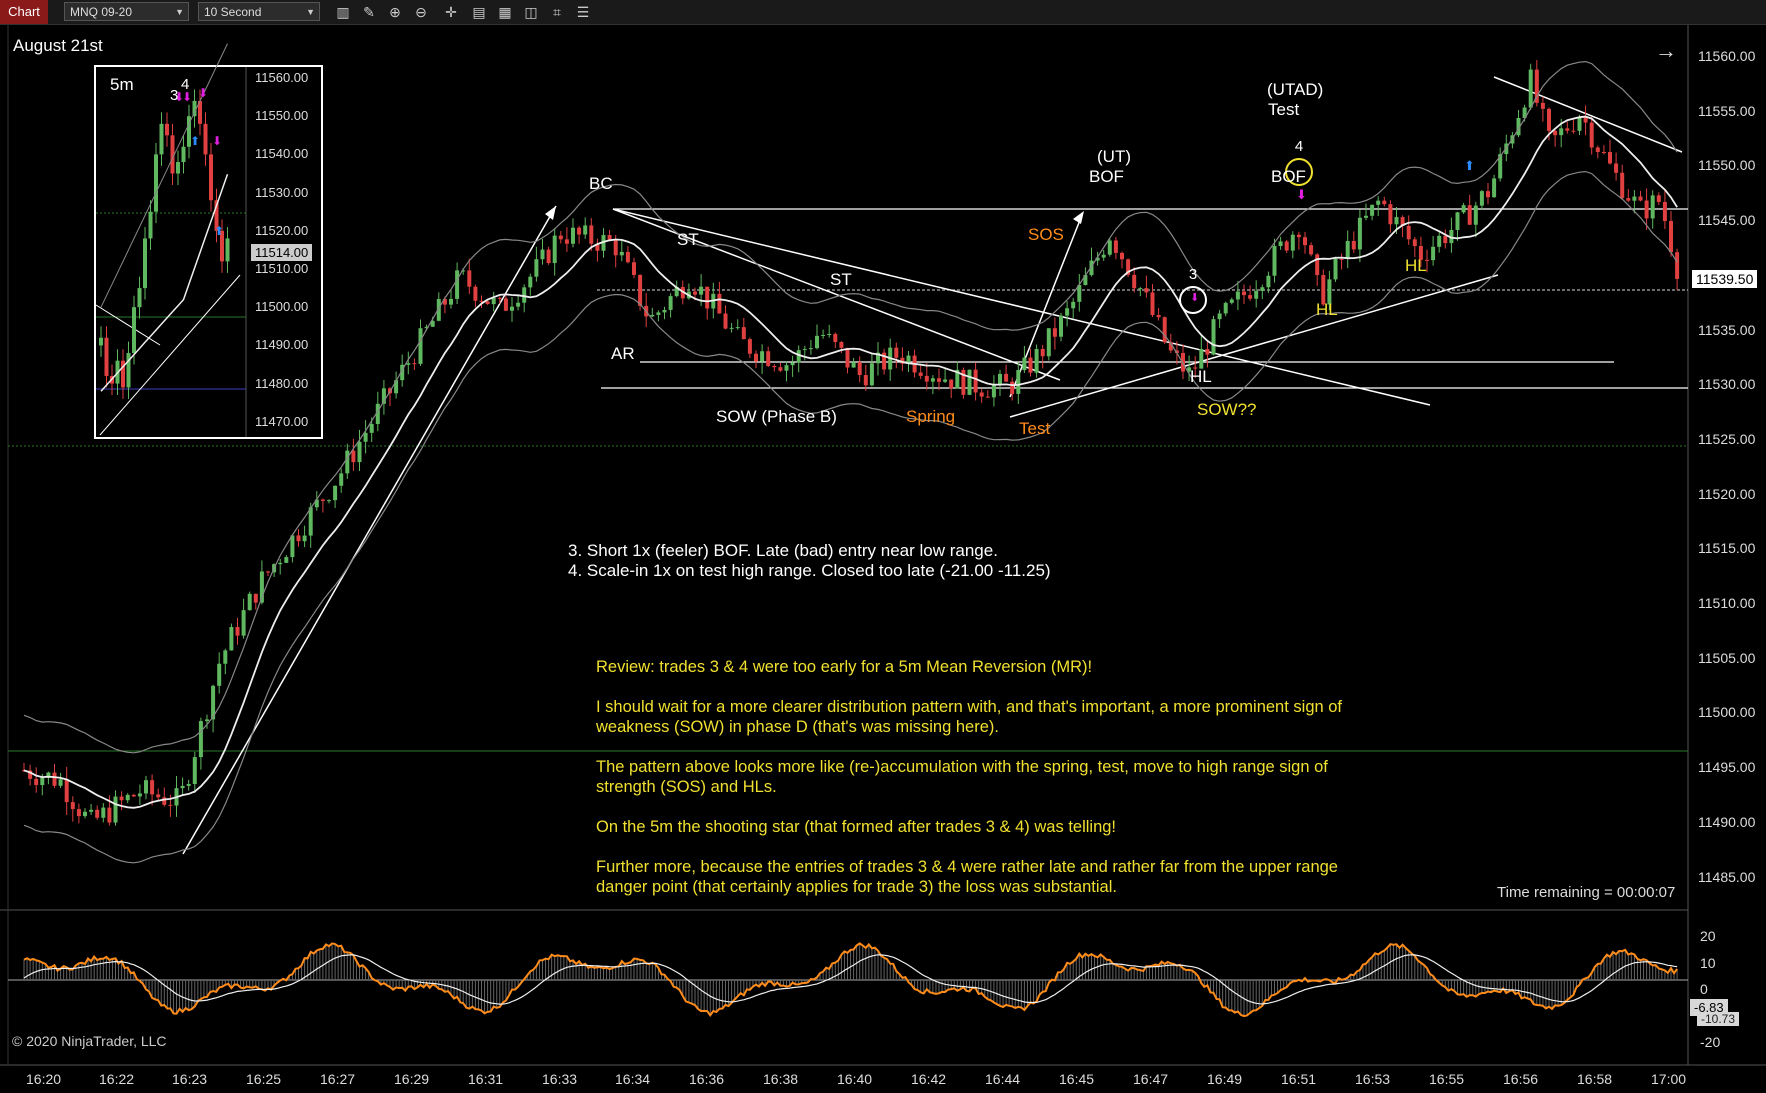 This screenshot has width=1766, height=1093. I want to click on arrow-right-icon: →, so click(1666, 51).